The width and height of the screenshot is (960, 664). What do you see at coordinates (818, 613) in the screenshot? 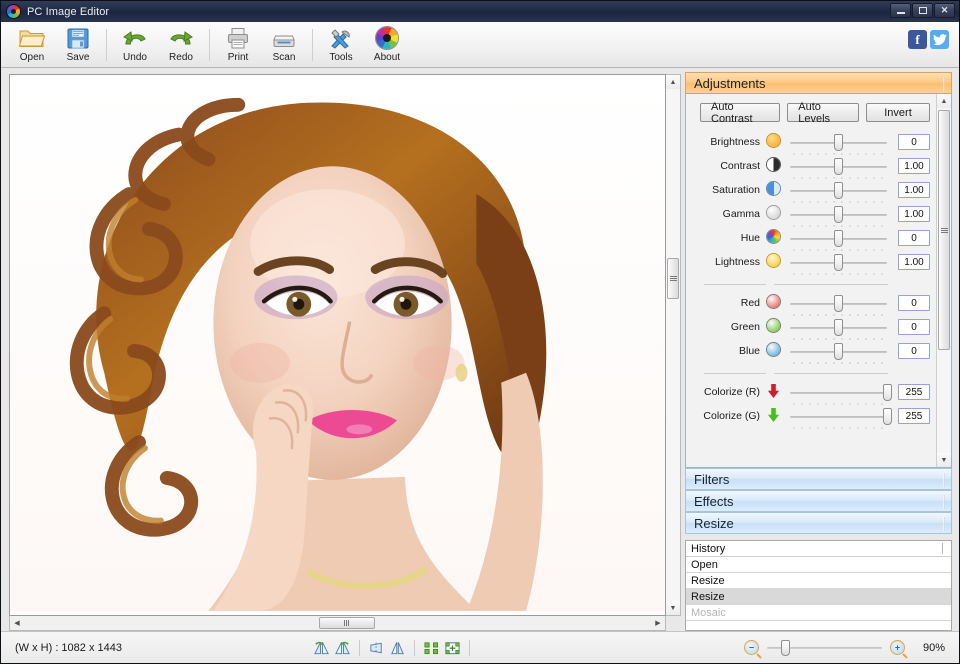
I see `history-item: Mosaic` at bounding box center [818, 613].